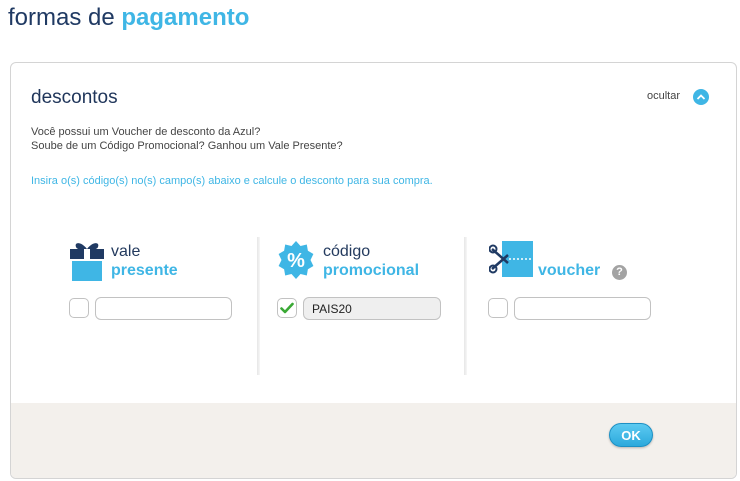  Describe the element at coordinates (582, 308) in the screenshot. I see `voucher-code-input` at that location.